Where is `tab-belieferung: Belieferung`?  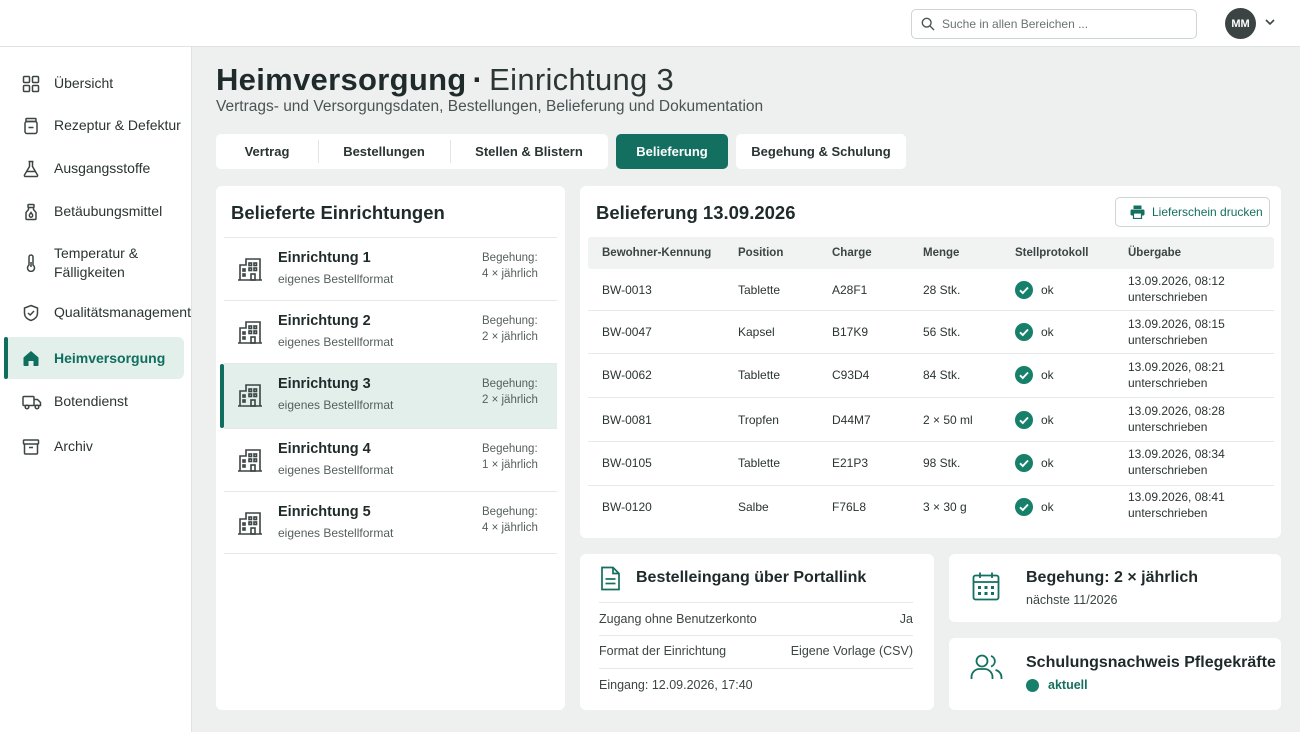
tab-belieferung: Belieferung is located at coordinates (672, 151).